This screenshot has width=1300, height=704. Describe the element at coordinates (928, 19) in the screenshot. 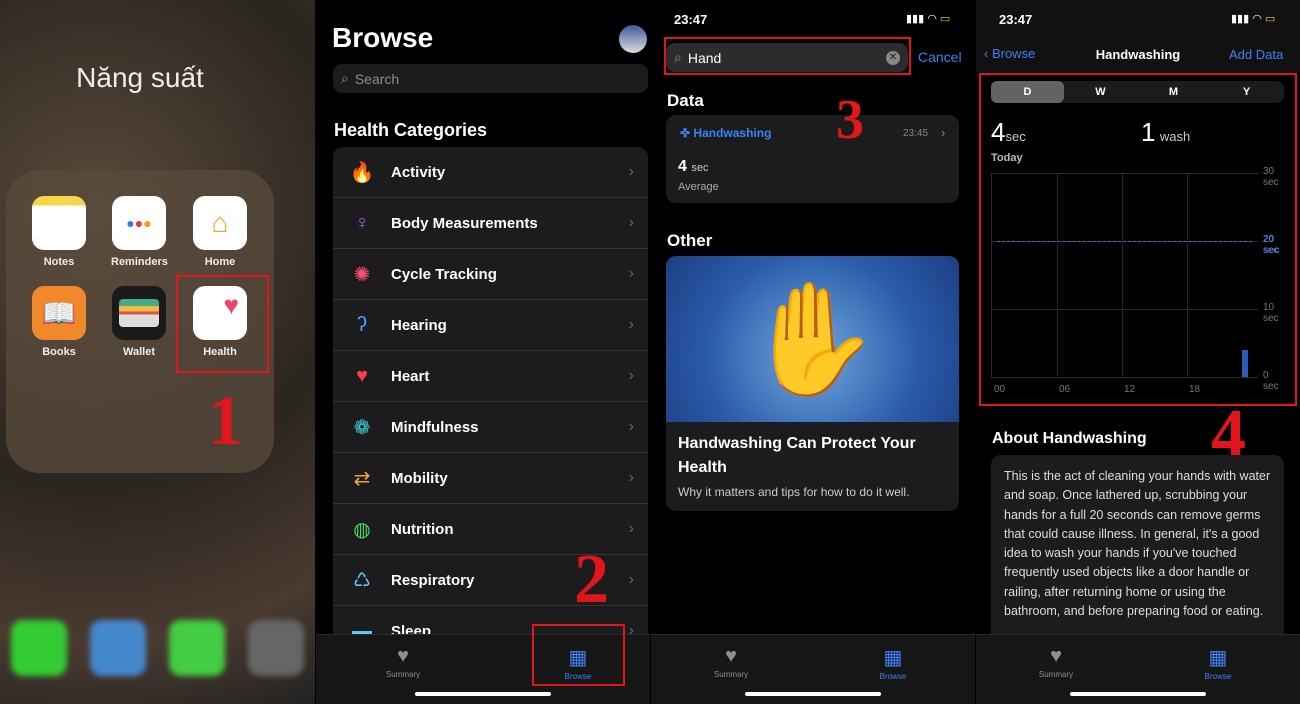

I see `status-icons: ▮▮▮ ◠ ▭` at that location.